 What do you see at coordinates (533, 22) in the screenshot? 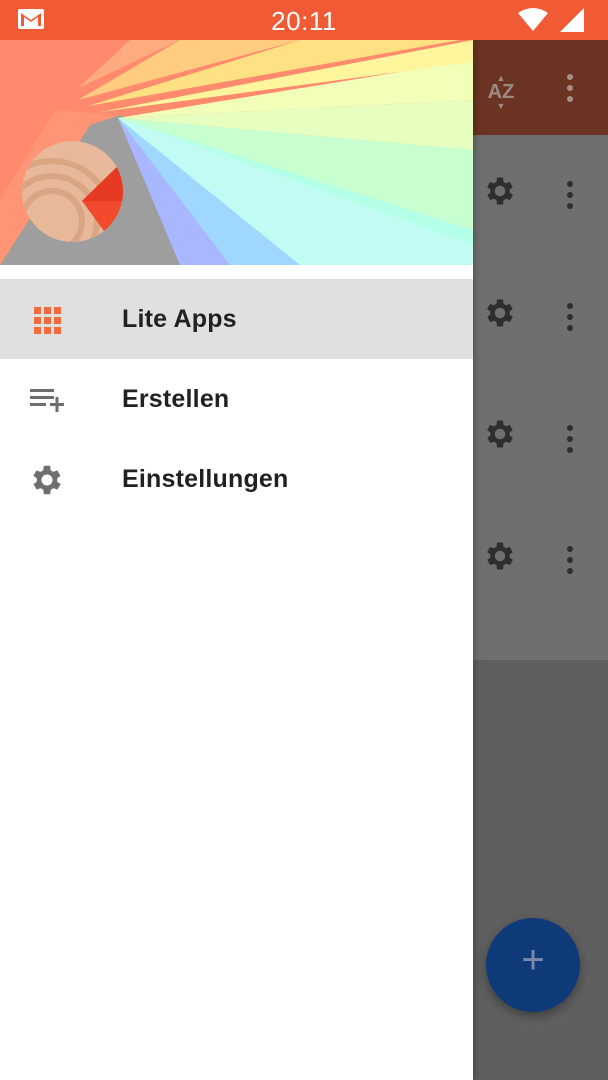
I see `wifi-icon` at bounding box center [533, 22].